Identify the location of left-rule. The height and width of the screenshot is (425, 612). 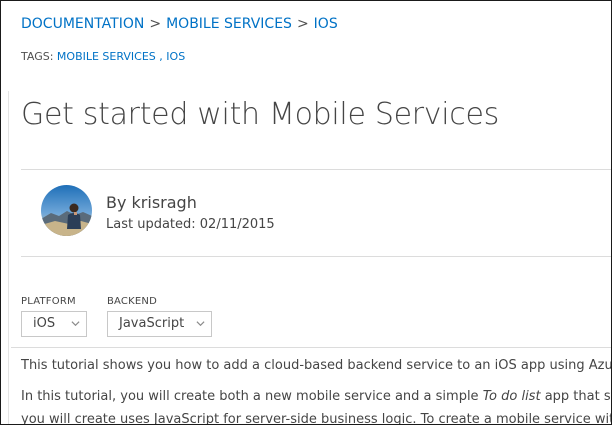
(8, 257).